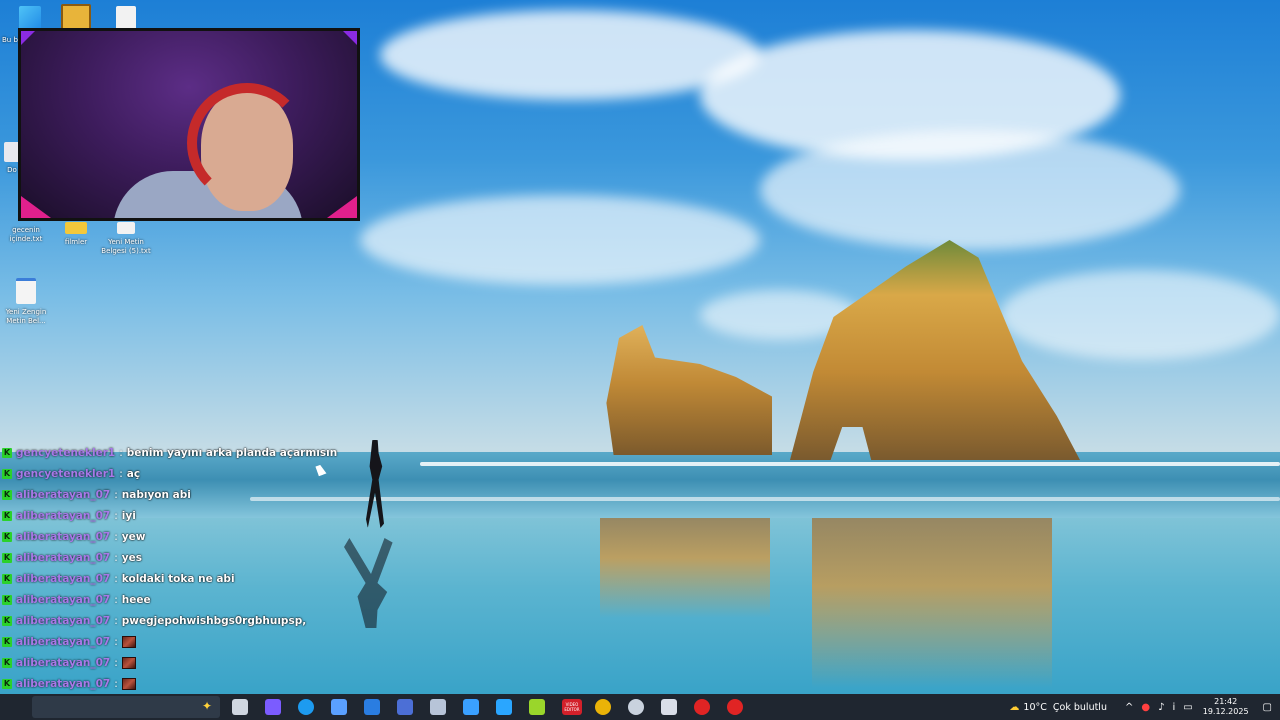 This screenshot has height=720, width=1280. I want to click on desktop-icon-document, so click(126, 18).